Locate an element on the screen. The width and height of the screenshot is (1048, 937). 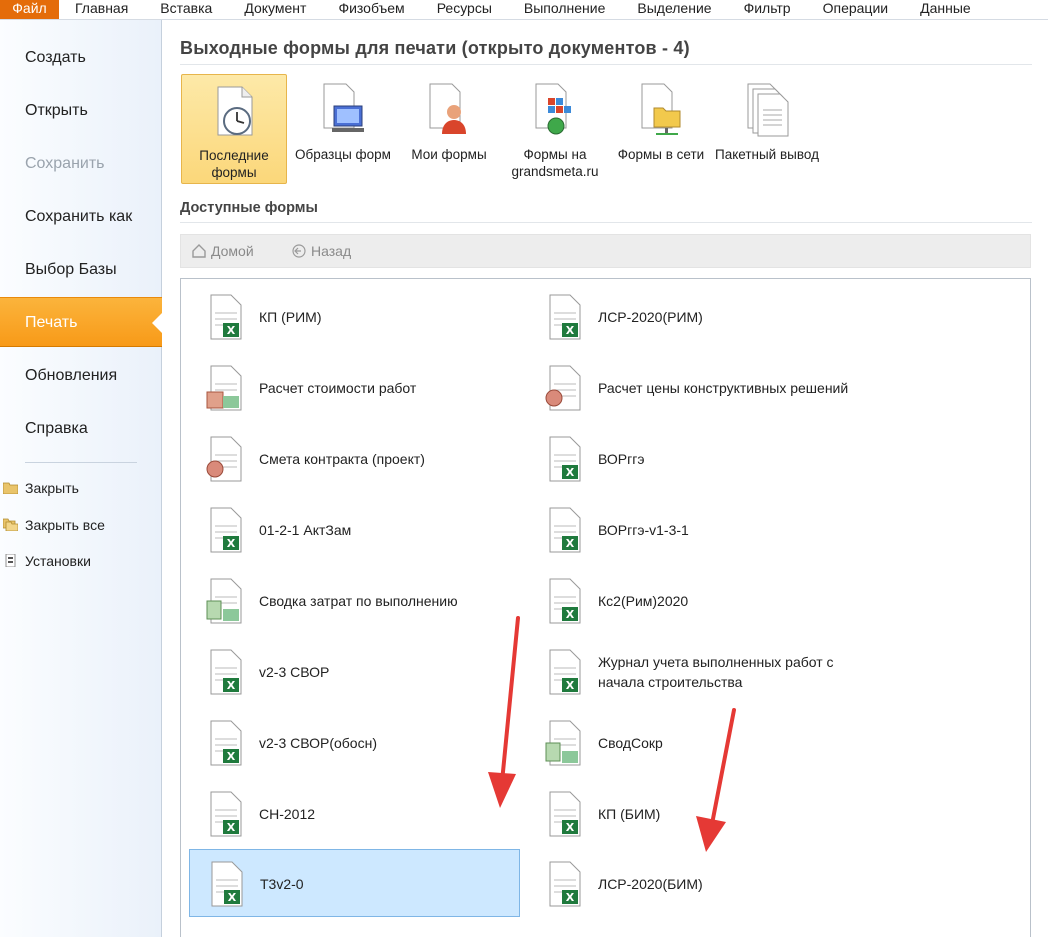
menu-filter: Фильтр is located at coordinates (767, 9).